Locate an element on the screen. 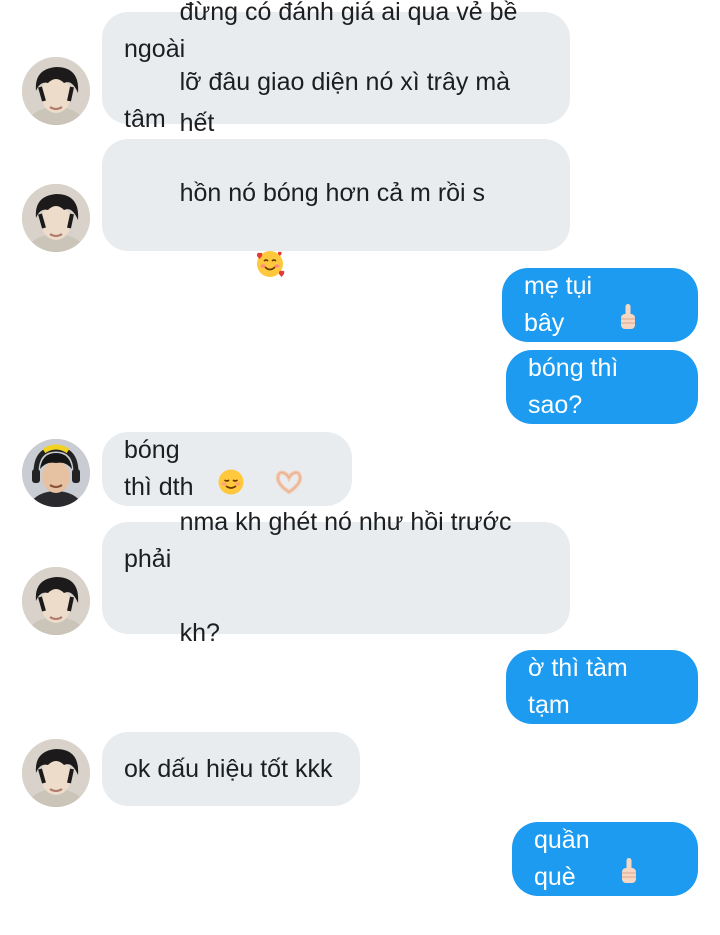  message-bubble: bóng thì sao? is located at coordinates (602, 387).